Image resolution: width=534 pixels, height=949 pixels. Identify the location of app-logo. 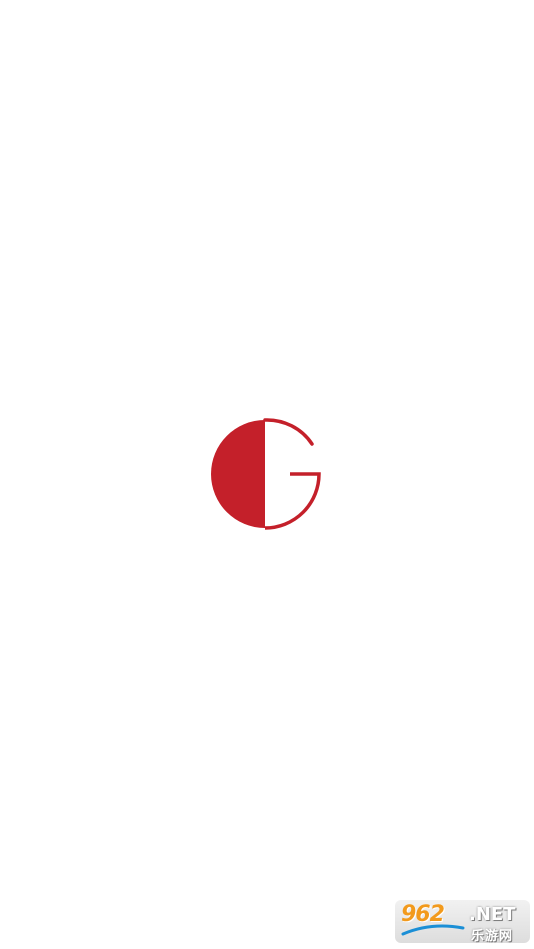
(268, 474).